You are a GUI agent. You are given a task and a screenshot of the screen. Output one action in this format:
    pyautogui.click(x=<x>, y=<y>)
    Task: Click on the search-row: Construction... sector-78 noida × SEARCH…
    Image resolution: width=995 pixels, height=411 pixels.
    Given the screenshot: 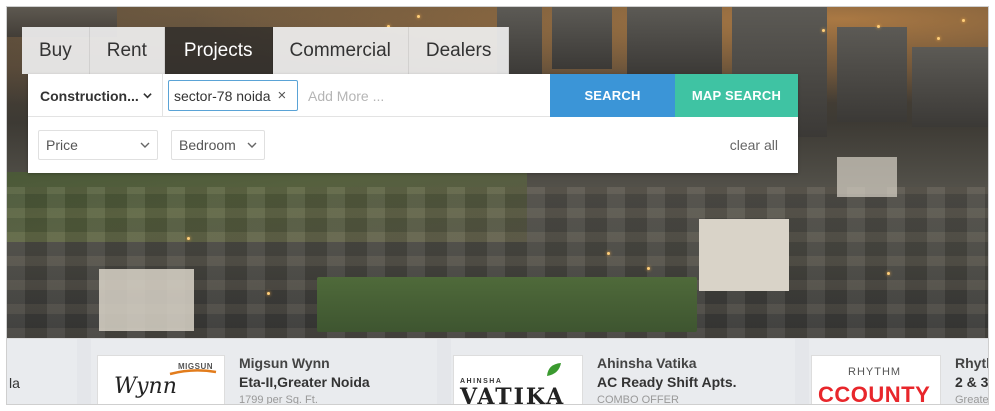 What is the action you would take?
    pyautogui.click(x=413, y=95)
    